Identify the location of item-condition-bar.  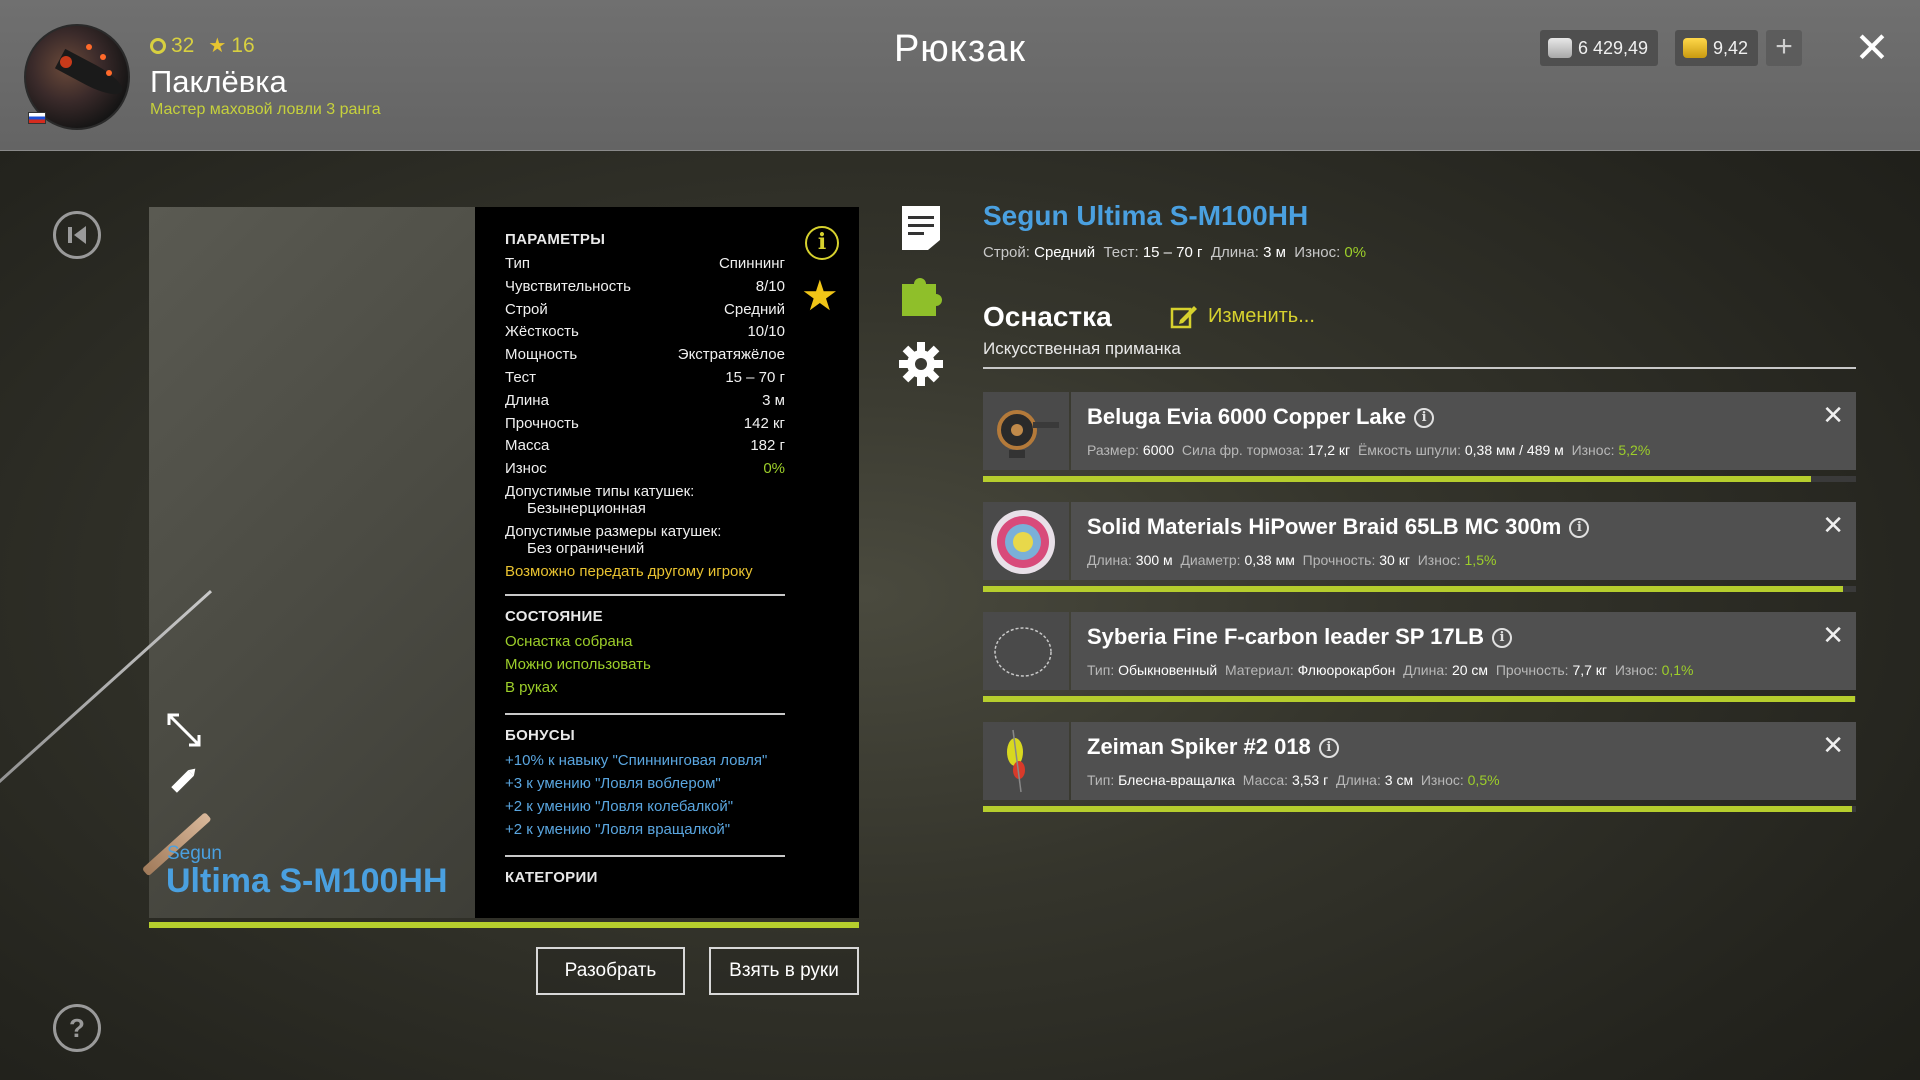
(504, 925).